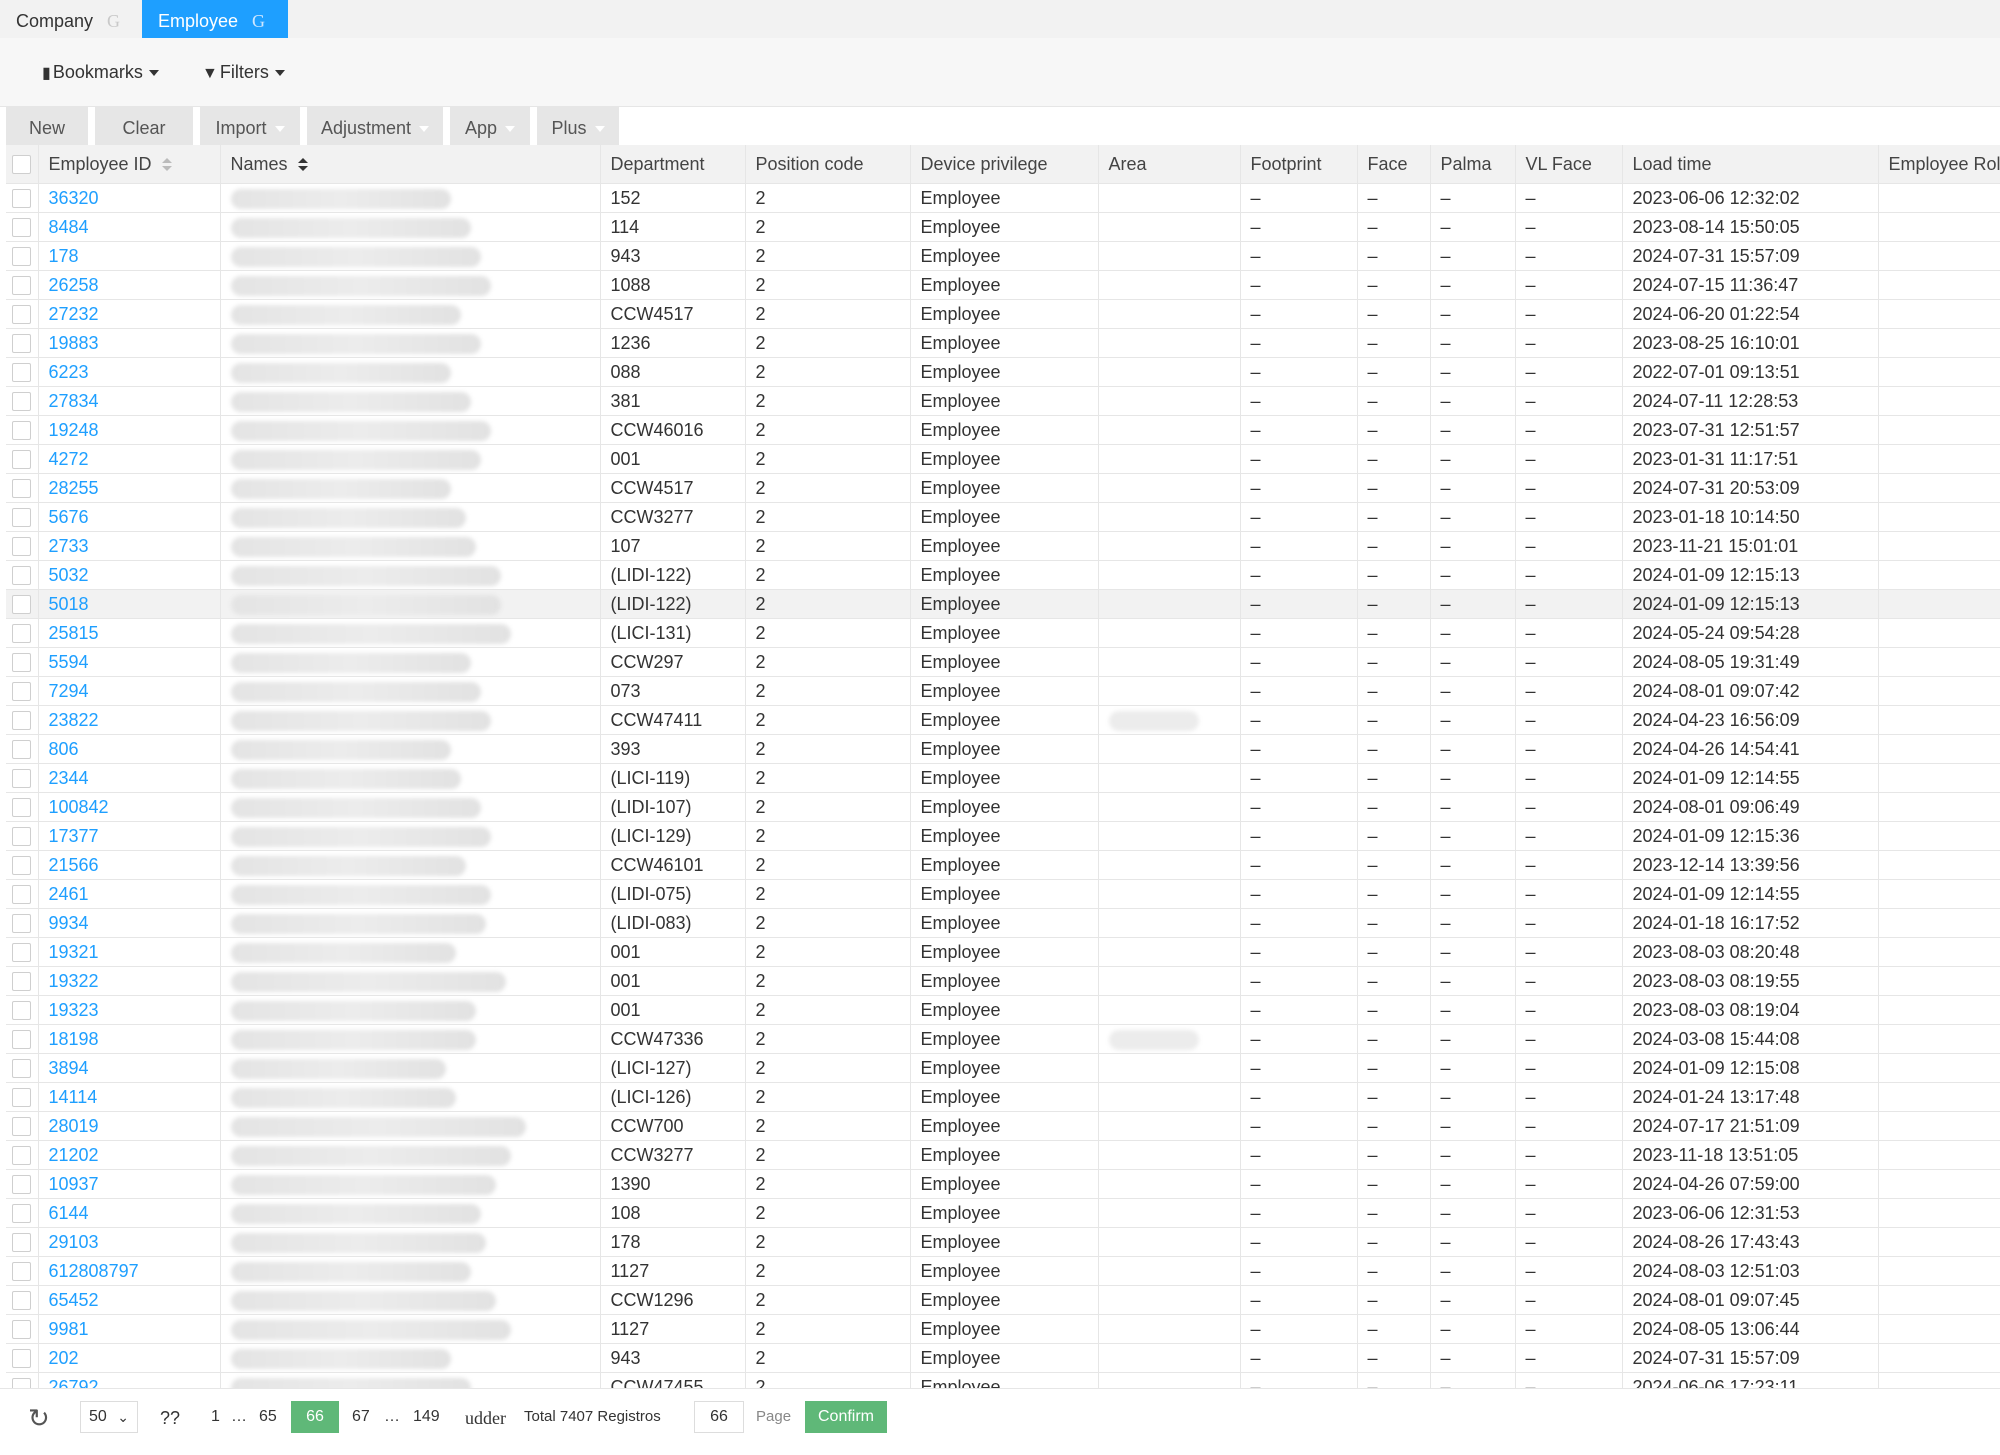  What do you see at coordinates (69, 662) in the screenshot?
I see `employee-id-link: 5594` at bounding box center [69, 662].